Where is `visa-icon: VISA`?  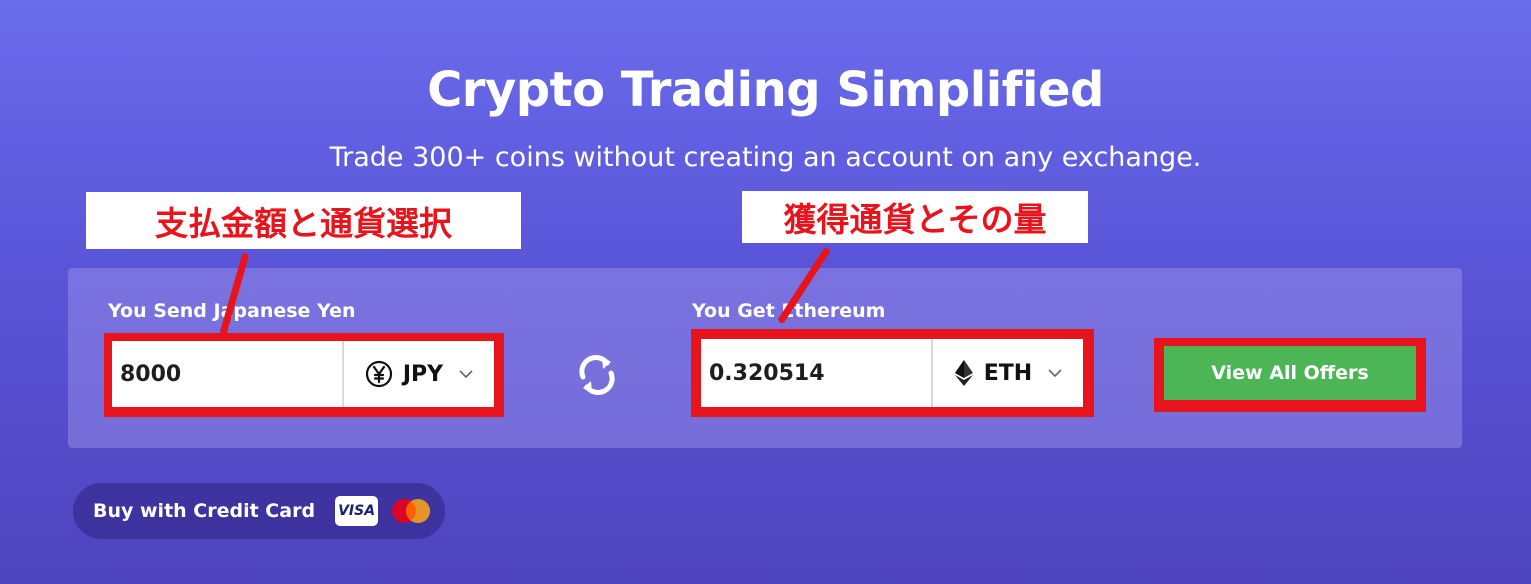 visa-icon: VISA is located at coordinates (357, 511).